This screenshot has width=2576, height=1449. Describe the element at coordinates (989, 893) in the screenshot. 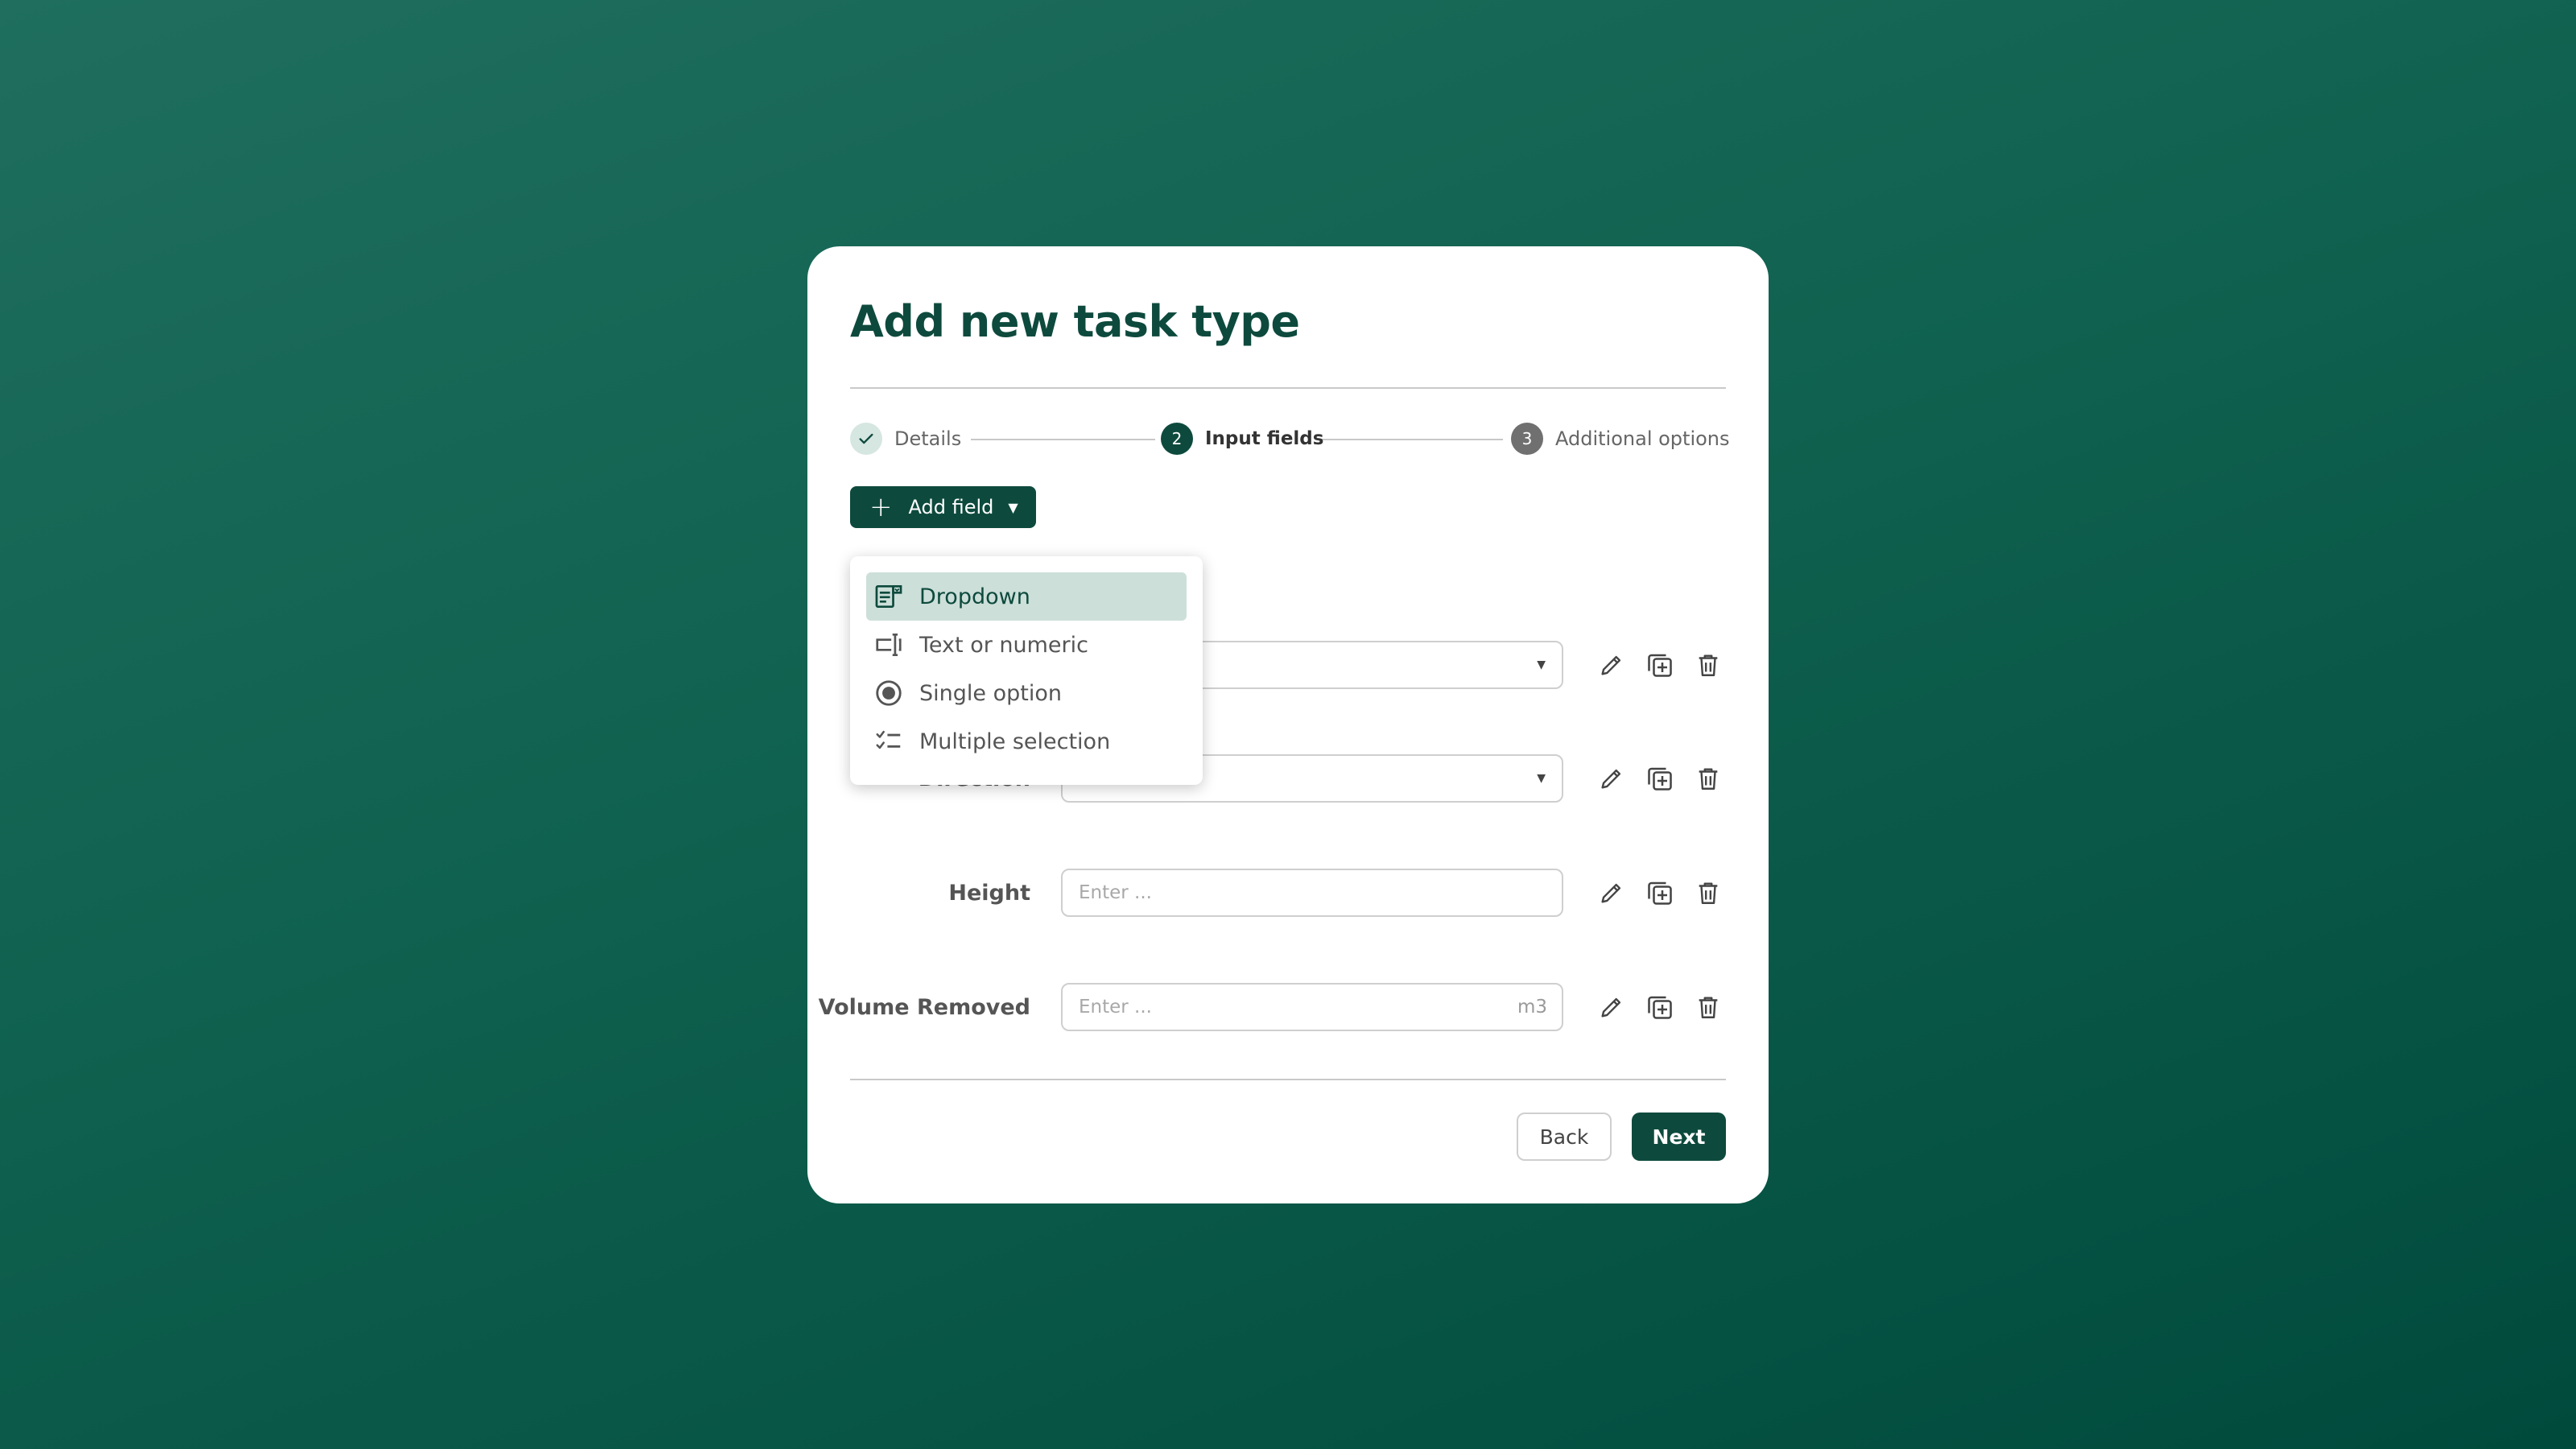

I see `field-label: Height` at that location.